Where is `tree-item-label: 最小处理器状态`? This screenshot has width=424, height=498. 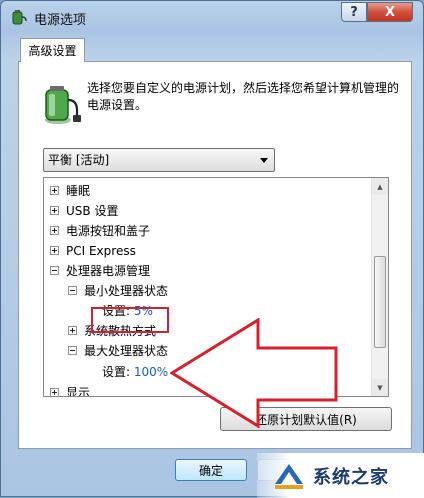
tree-item-label: 最小处理器状态 is located at coordinates (126, 291).